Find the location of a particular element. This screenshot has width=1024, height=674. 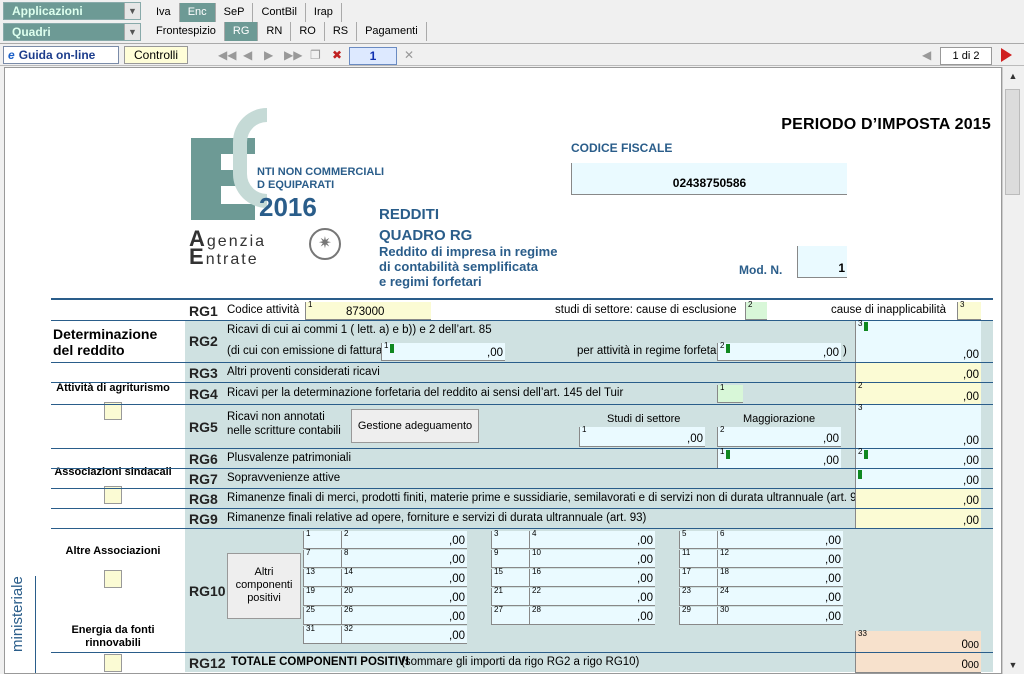

cause-inapplicabilita-field: 3 is located at coordinates (969, 310).